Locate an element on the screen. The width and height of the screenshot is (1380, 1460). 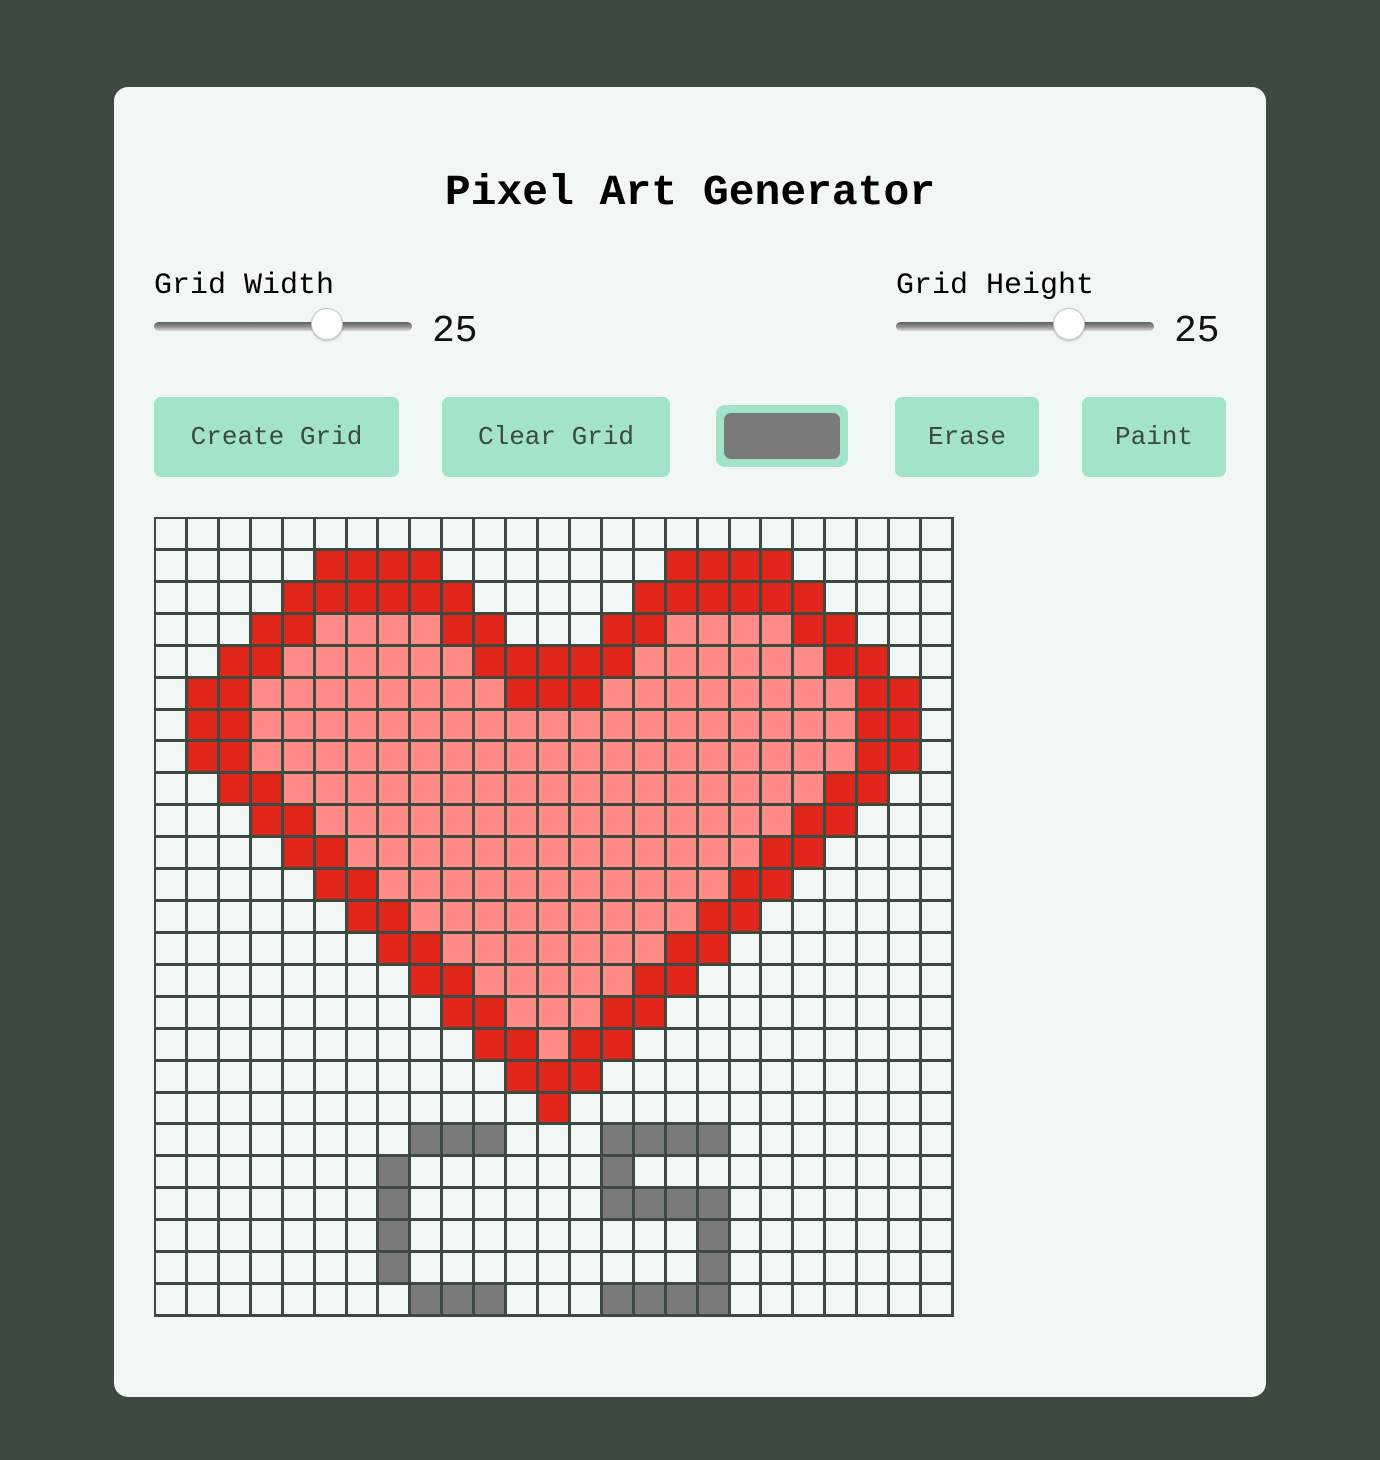
selected-color-swatch is located at coordinates (782, 436).